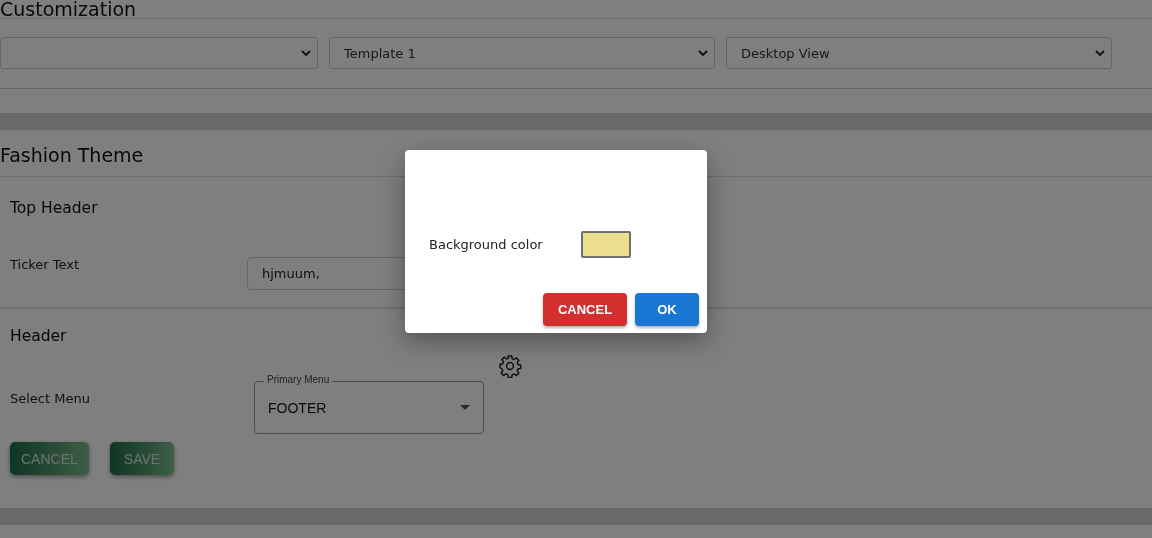 This screenshot has width=1152, height=538. I want to click on caret-icon, so click(465, 407).